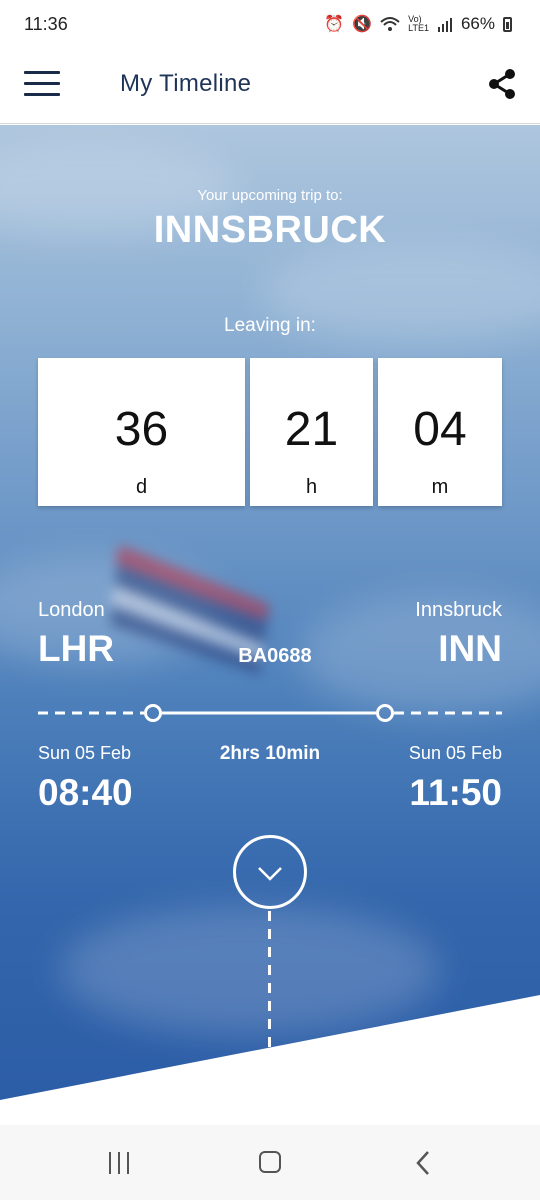 This screenshot has height=1200, width=540. Describe the element at coordinates (270, 88) in the screenshot. I see `app-header: My Timeline` at that location.